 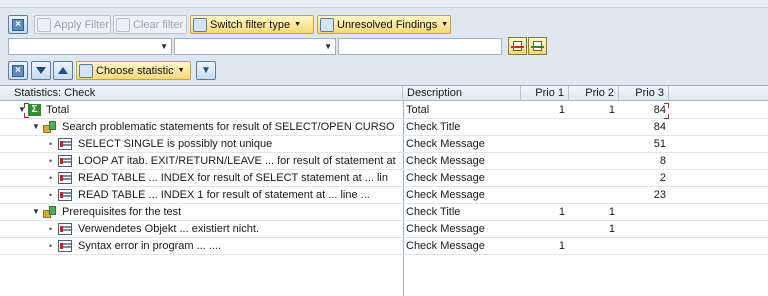 I want to click on filter-button: ▼, so click(x=206, y=70).